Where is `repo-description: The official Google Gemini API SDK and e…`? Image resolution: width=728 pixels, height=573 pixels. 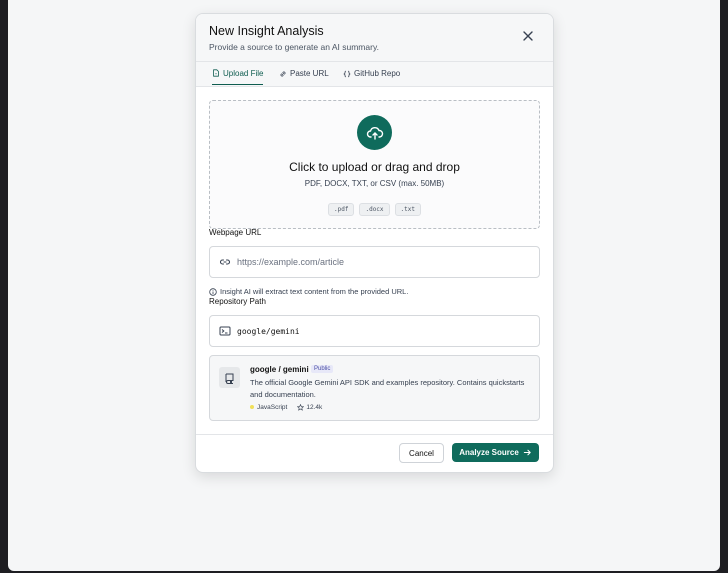 repo-description: The official Google Gemini API SDK and e… is located at coordinates (387, 388).